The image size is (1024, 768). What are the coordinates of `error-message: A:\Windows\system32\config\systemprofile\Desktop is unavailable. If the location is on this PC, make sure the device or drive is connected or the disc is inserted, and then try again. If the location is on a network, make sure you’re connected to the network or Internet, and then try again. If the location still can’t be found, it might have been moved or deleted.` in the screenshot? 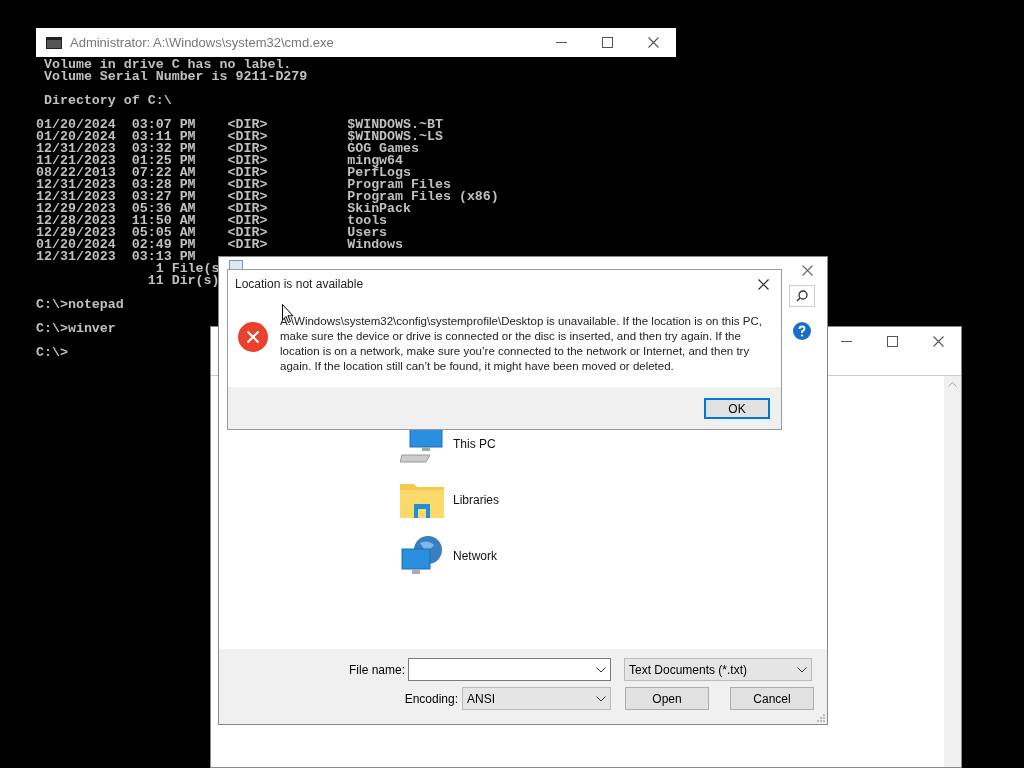 It's located at (521, 344).